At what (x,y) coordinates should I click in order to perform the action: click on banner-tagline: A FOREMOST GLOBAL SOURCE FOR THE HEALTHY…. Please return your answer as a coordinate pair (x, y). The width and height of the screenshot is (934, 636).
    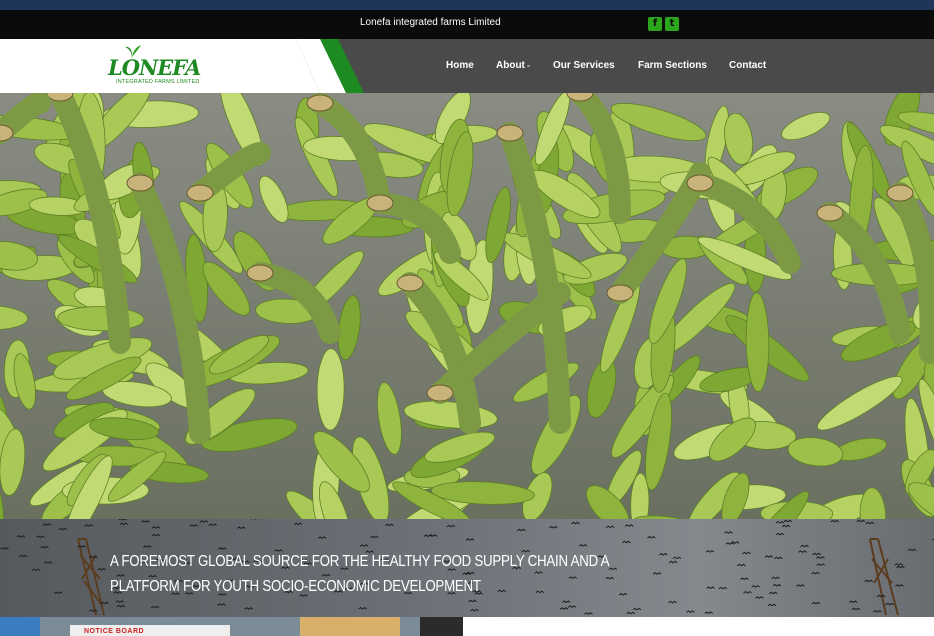
    Looking at the image, I should click on (359, 574).